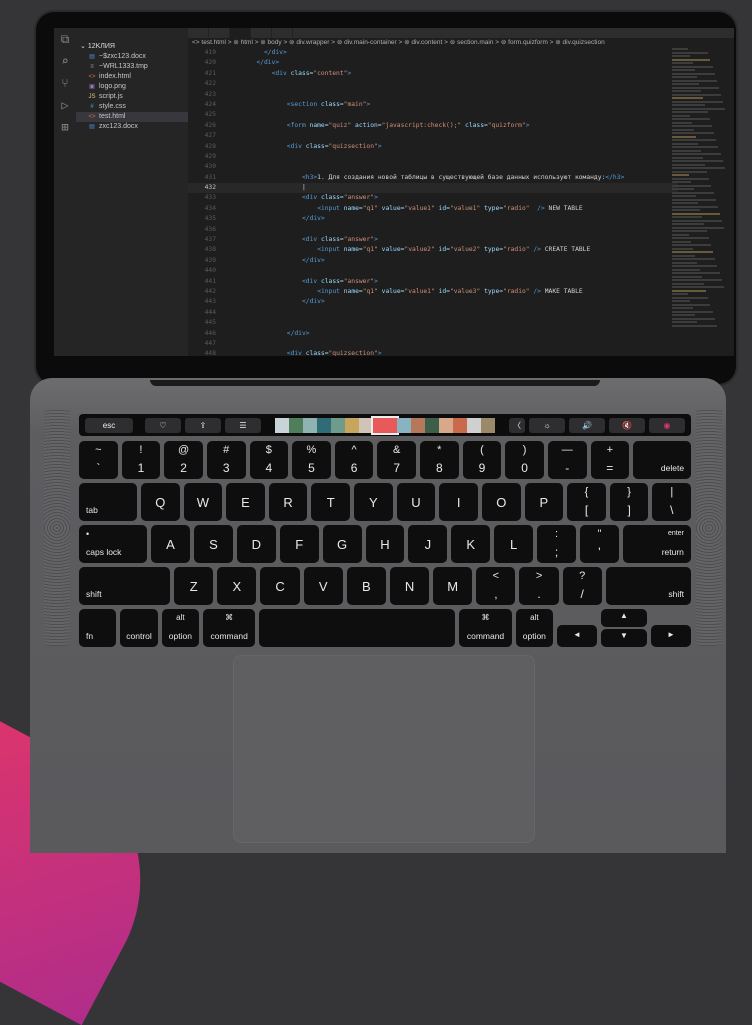  What do you see at coordinates (132, 77) in the screenshot?
I see `file-item: <> index.html` at bounding box center [132, 77].